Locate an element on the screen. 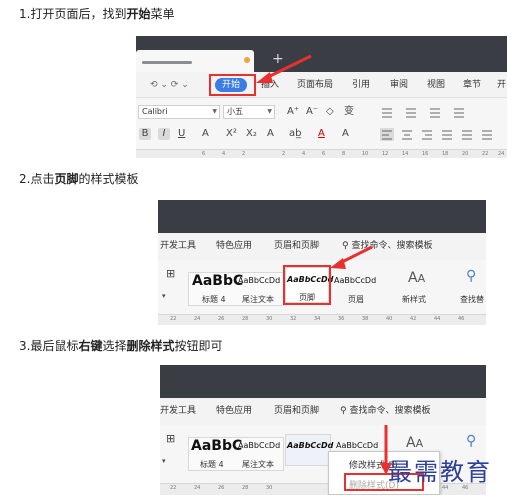 The image size is (521, 499). step-2-bold: 页脚 is located at coordinates (66, 179).